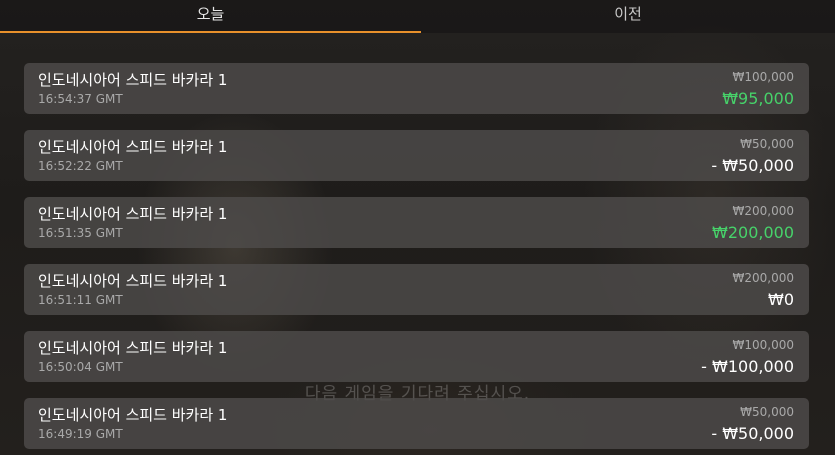 This screenshot has width=835, height=455. Describe the element at coordinates (781, 299) in the screenshot. I see `result-amount: ₩0` at that location.